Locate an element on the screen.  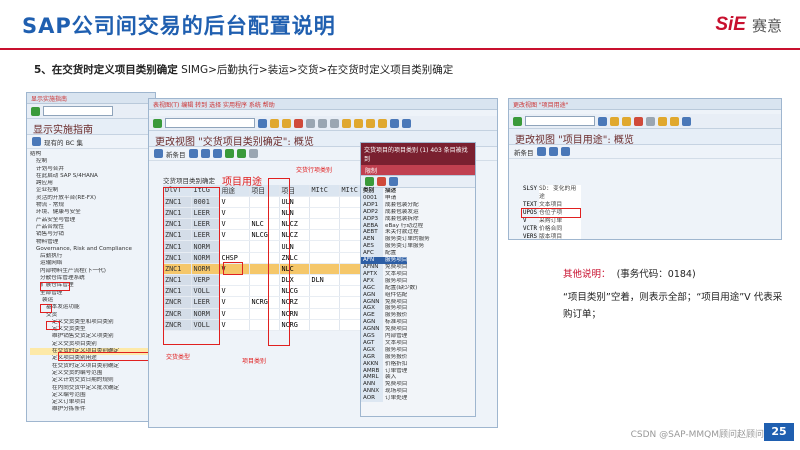
display-change-icon is located at coordinates (158, 153).